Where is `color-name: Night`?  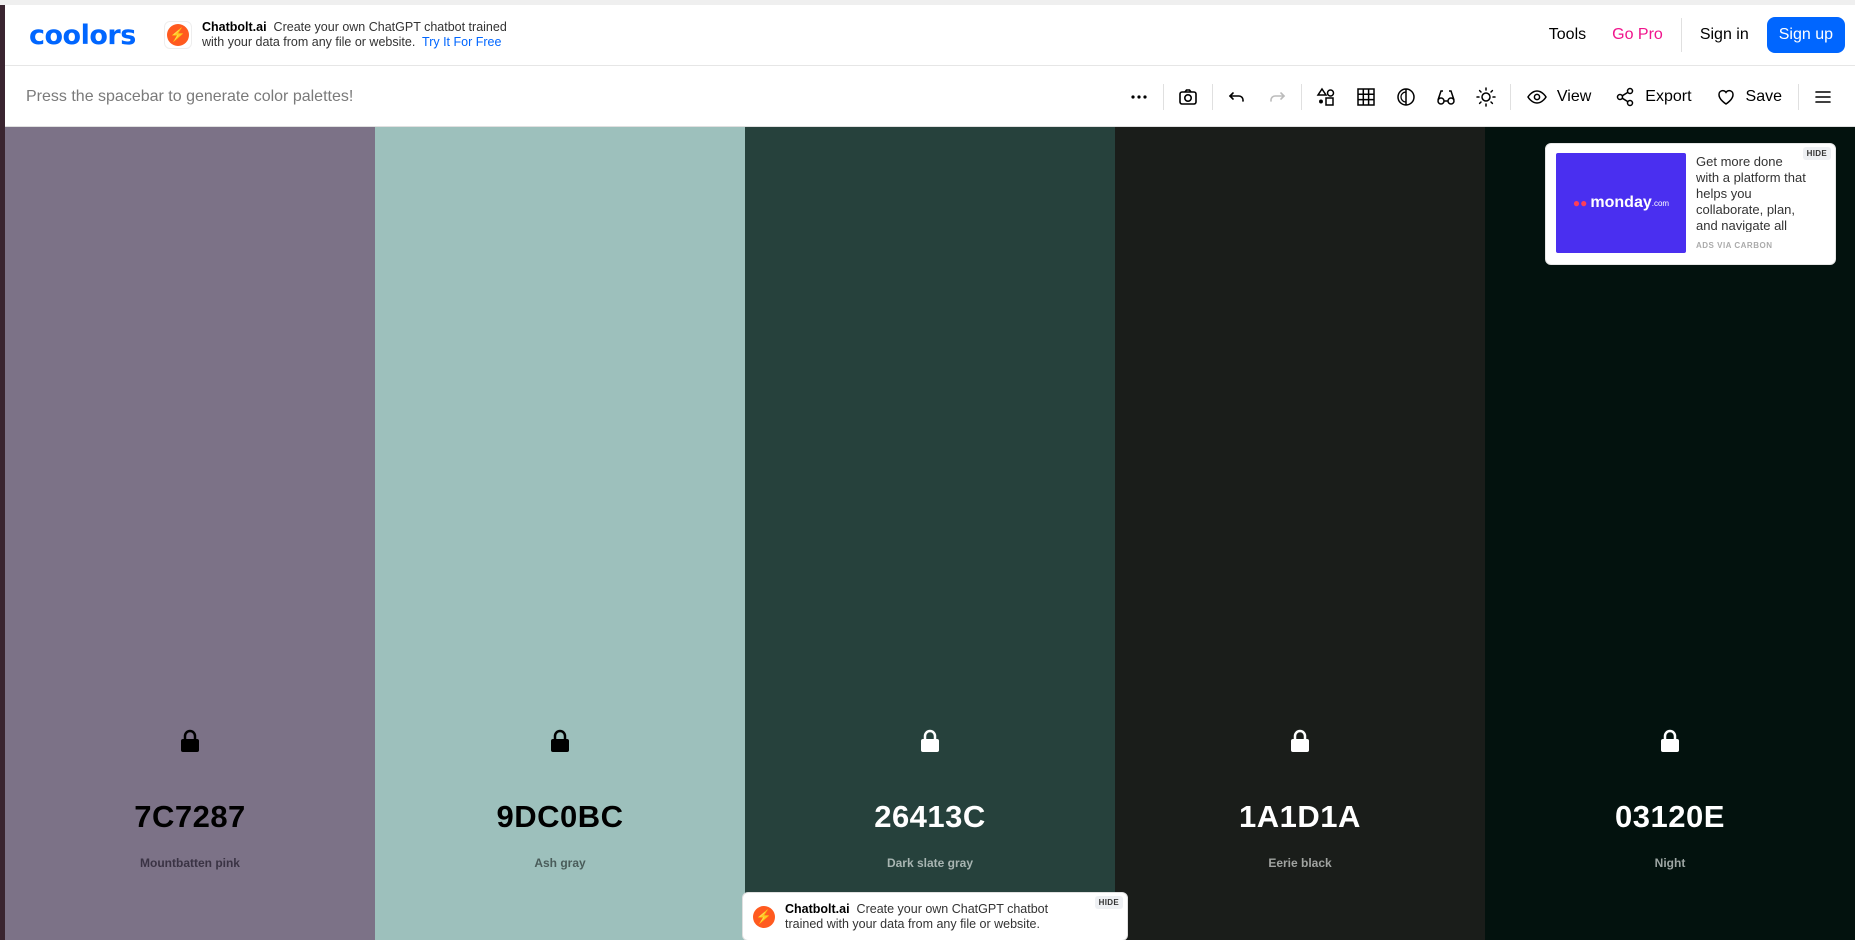
color-name: Night is located at coordinates (1670, 863).